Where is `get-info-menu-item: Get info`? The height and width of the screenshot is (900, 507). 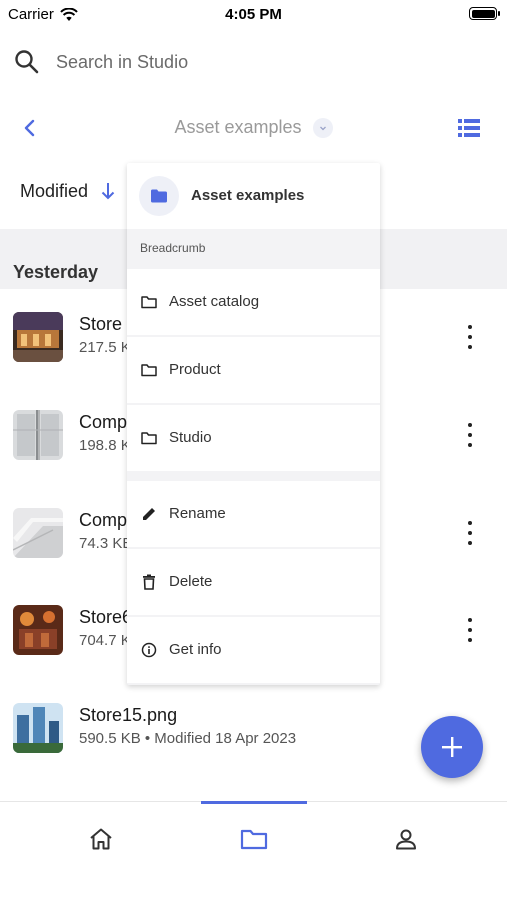
get-info-menu-item: Get info is located at coordinates (253, 650).